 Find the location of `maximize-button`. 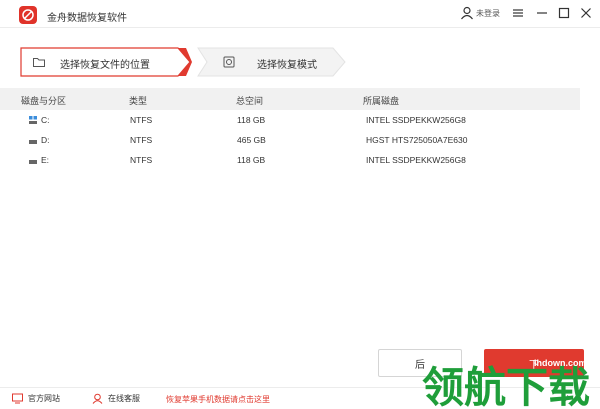

maximize-button is located at coordinates (564, 13).